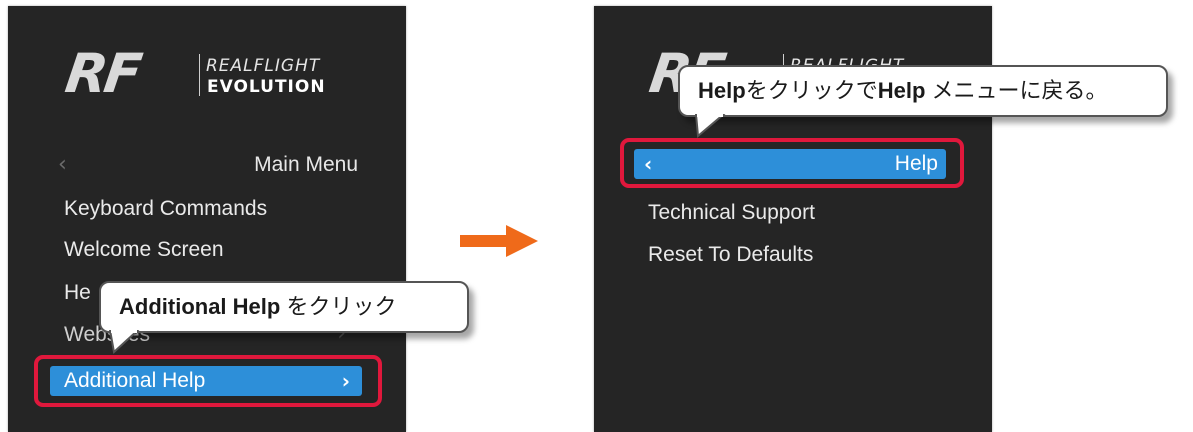 This screenshot has width=1193, height=432. Describe the element at coordinates (499, 241) in the screenshot. I see `arrow-right-icon` at that location.